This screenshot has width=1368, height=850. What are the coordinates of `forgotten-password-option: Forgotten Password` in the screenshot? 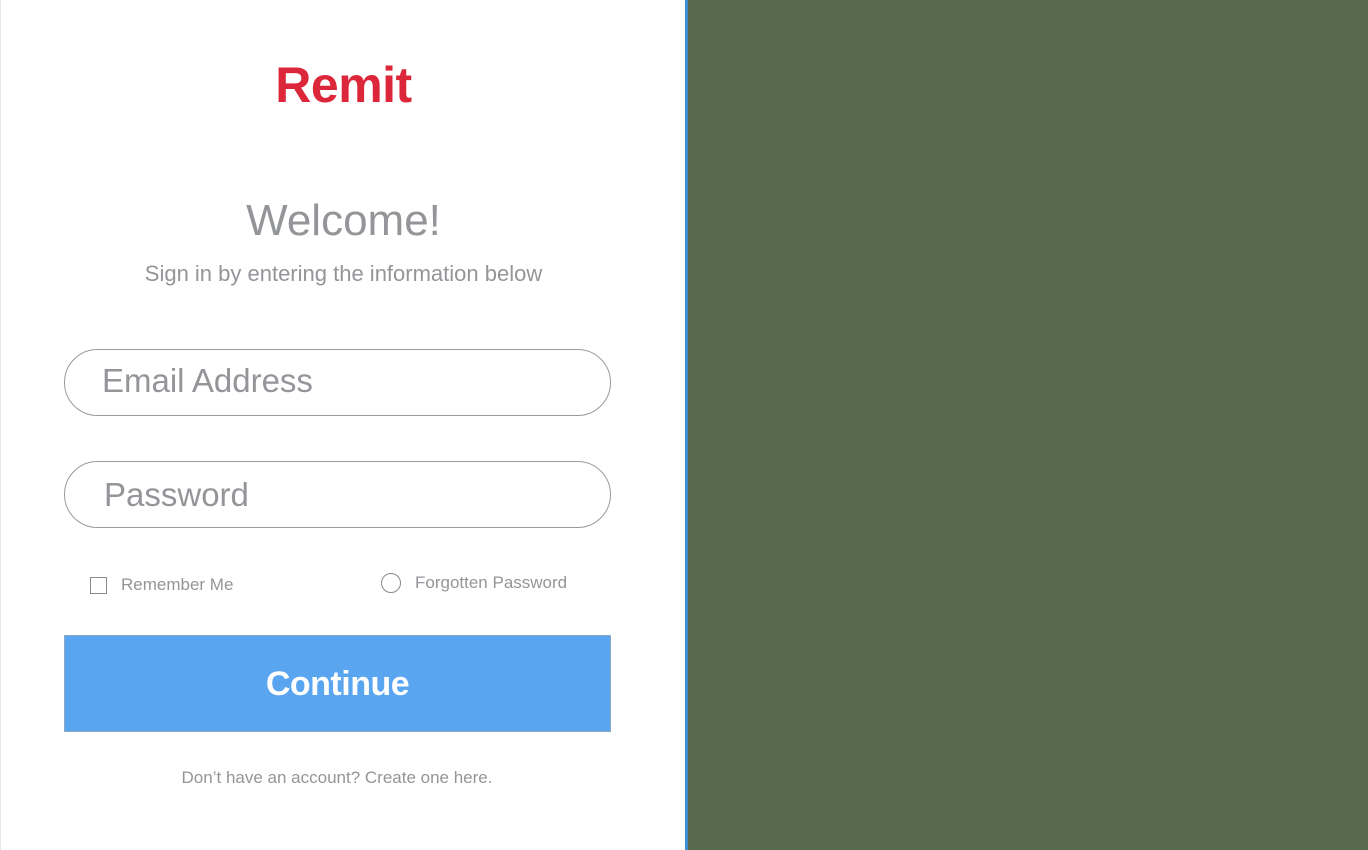 It's located at (474, 583).